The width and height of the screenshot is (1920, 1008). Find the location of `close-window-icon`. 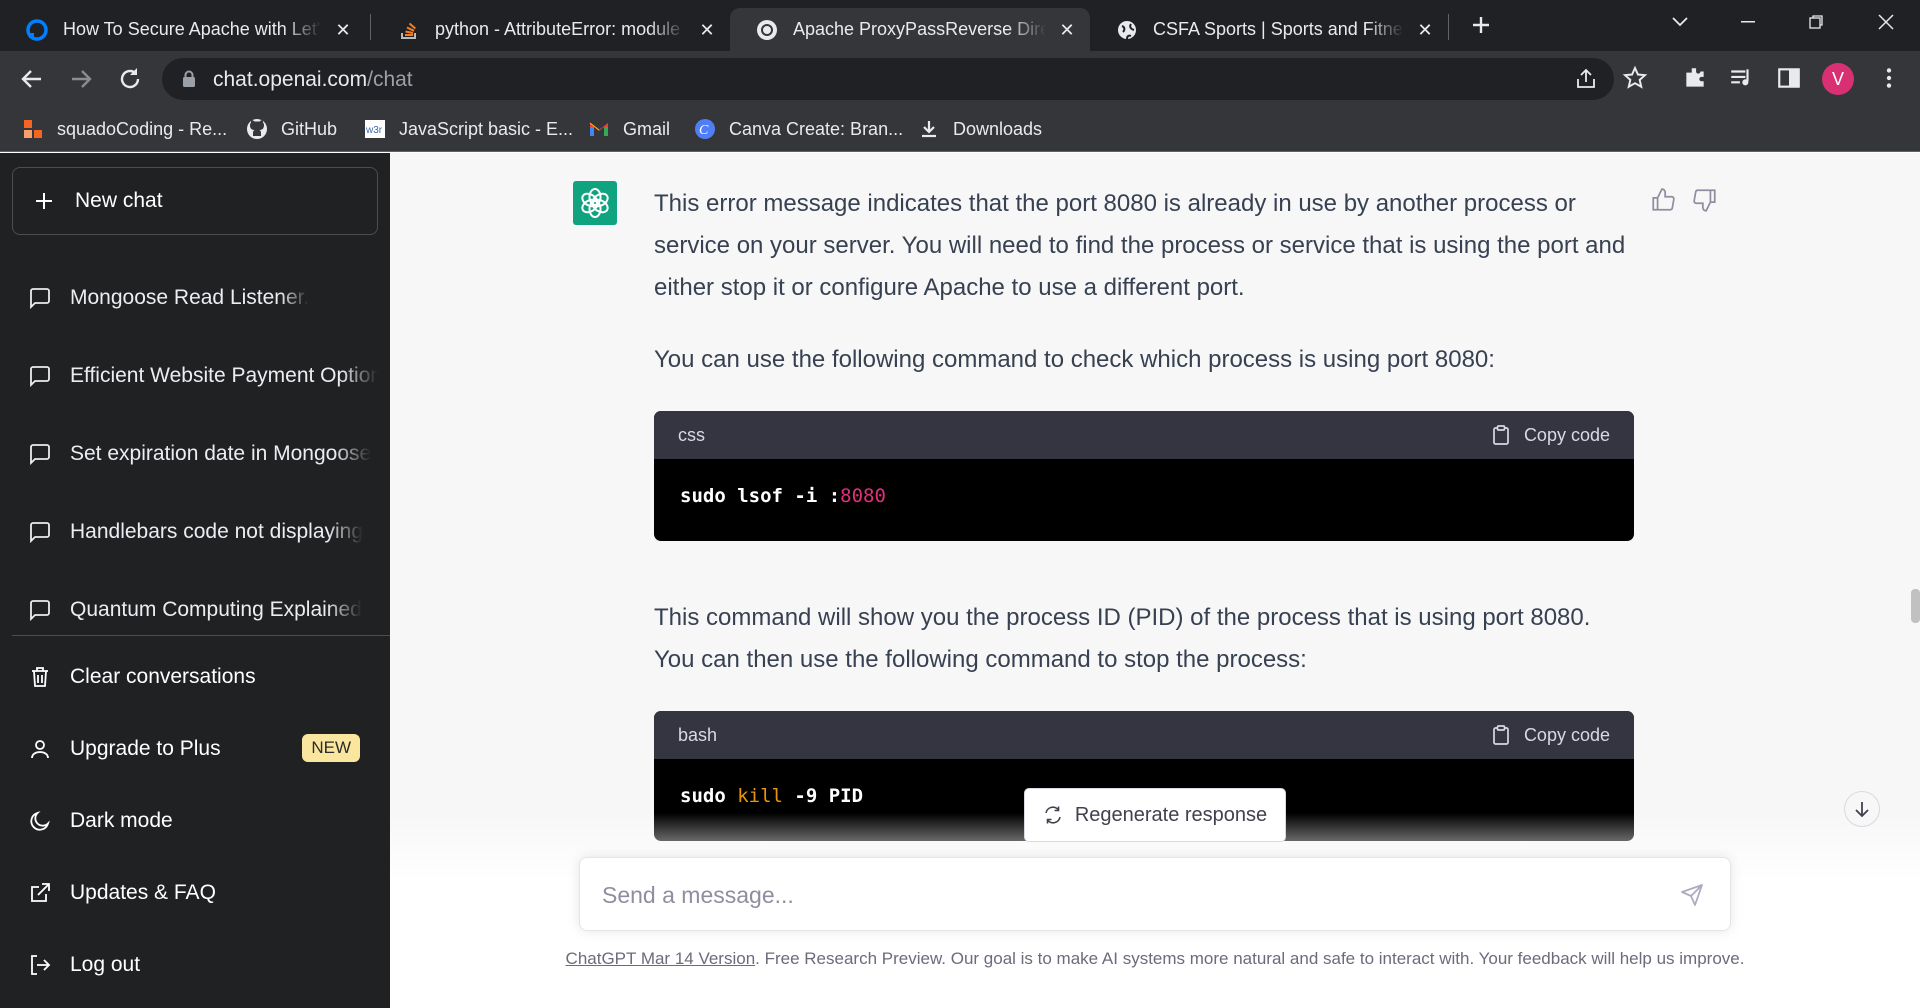

close-window-icon is located at coordinates (1886, 22).